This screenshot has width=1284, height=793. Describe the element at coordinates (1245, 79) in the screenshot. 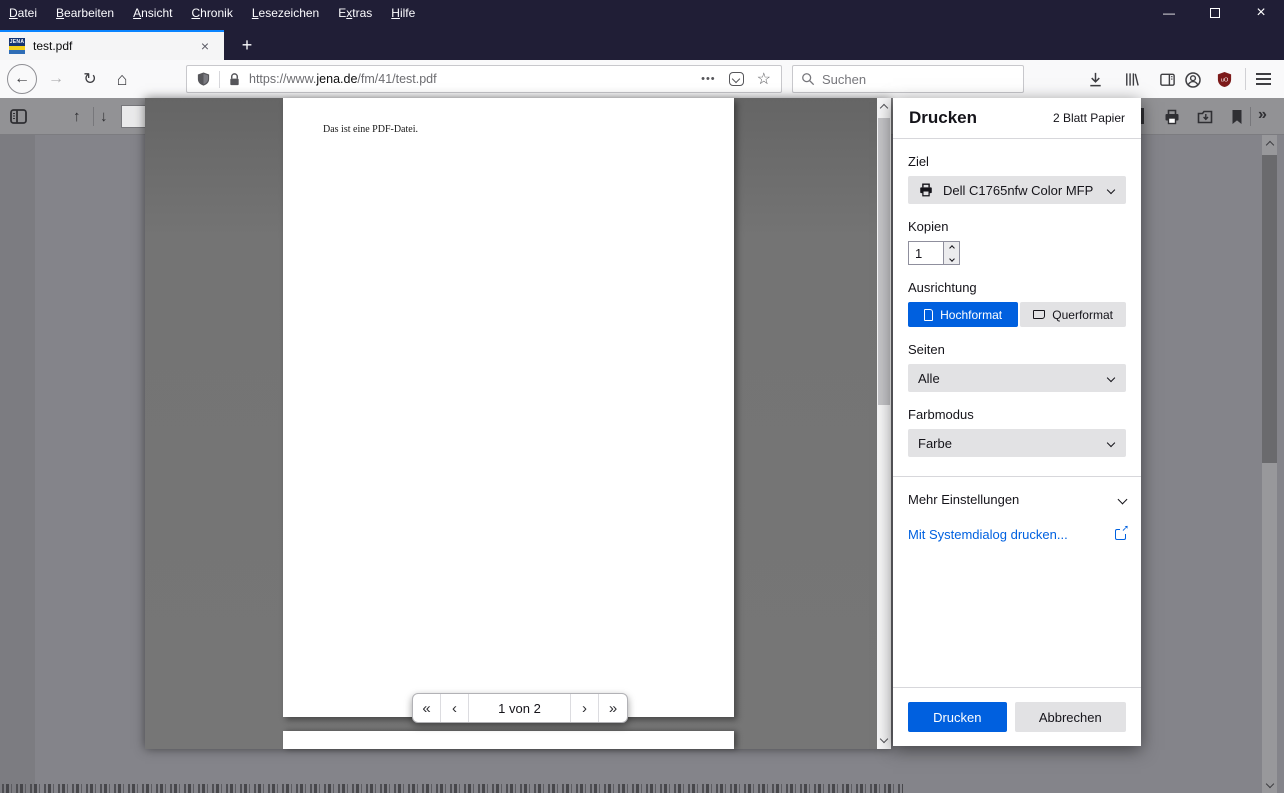

I see `toolbar-divider` at that location.